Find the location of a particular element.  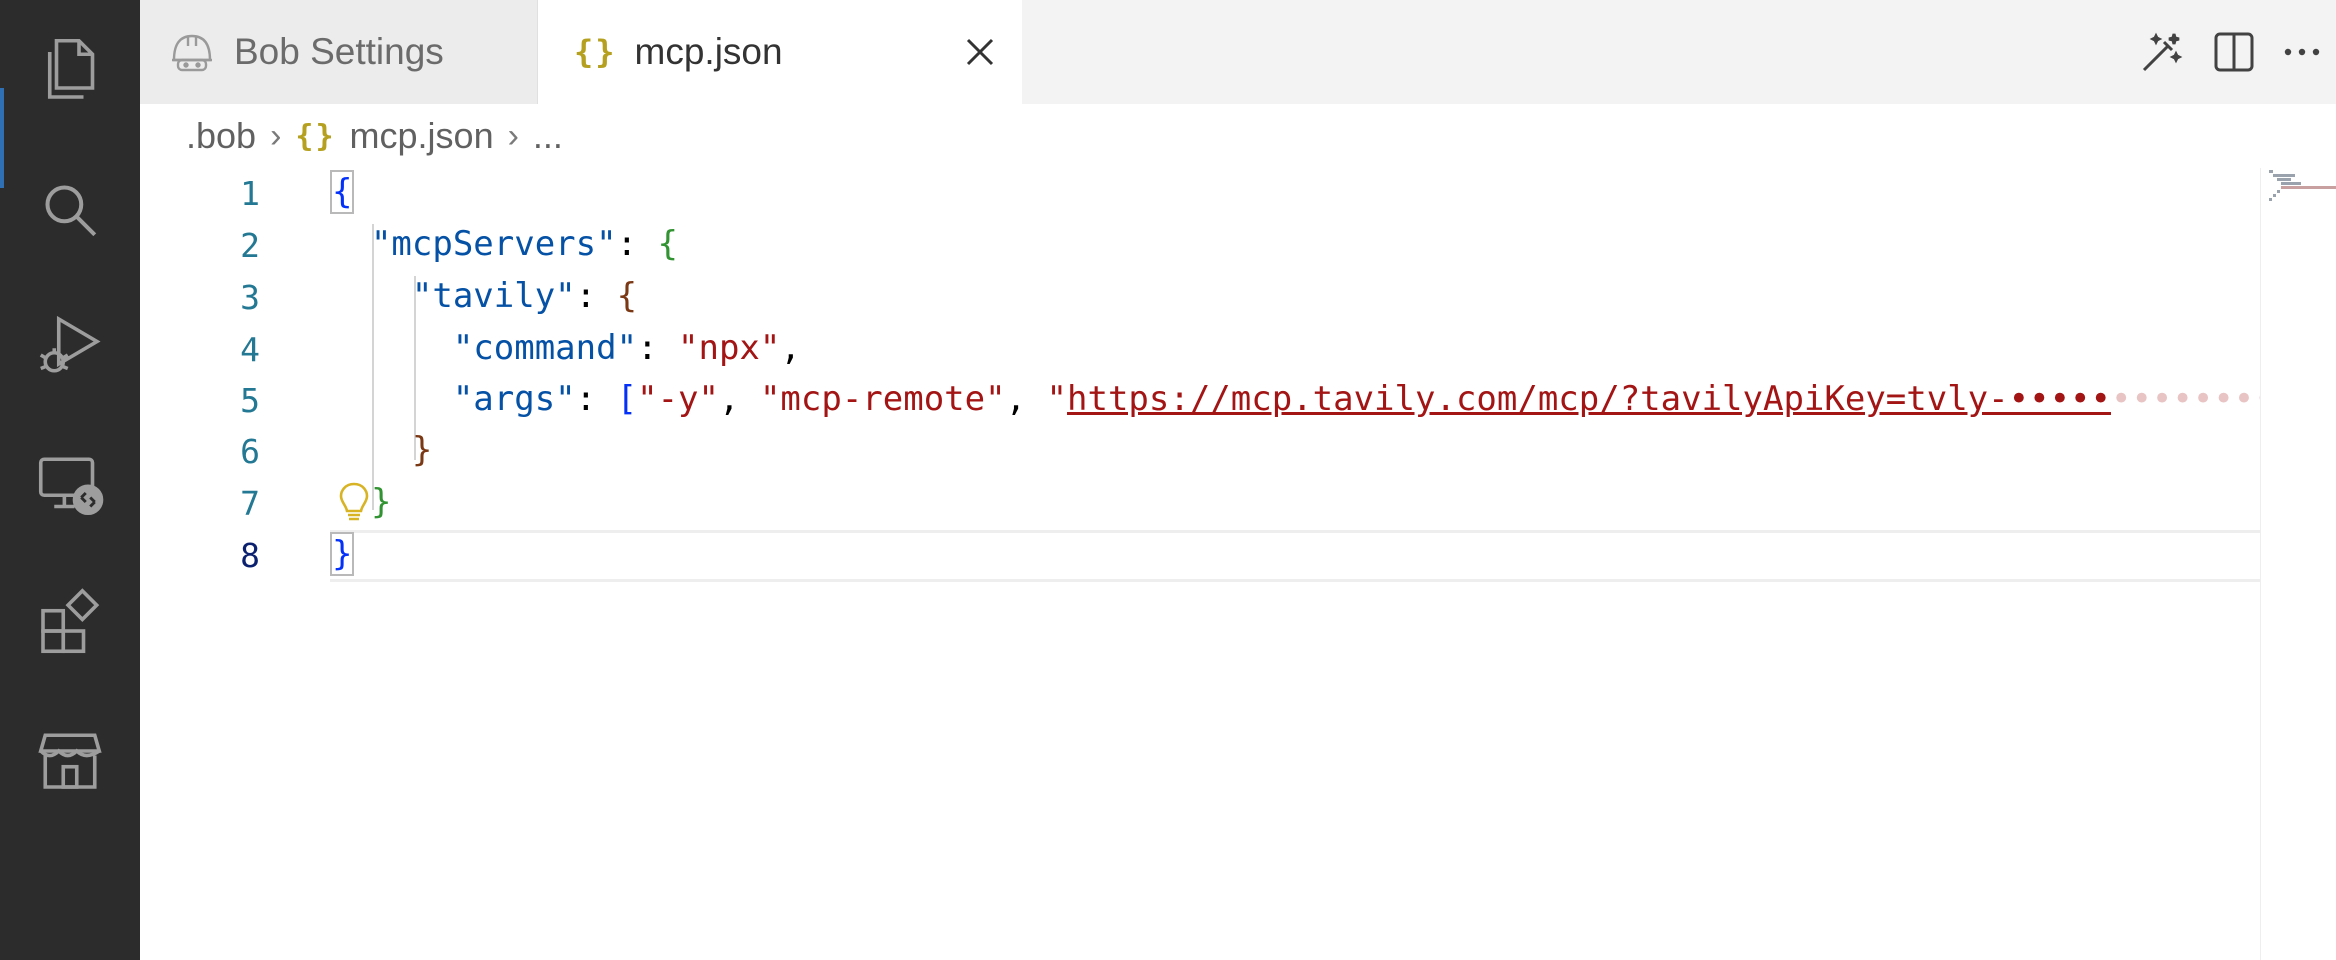

run-debug-icon is located at coordinates (70, 346).